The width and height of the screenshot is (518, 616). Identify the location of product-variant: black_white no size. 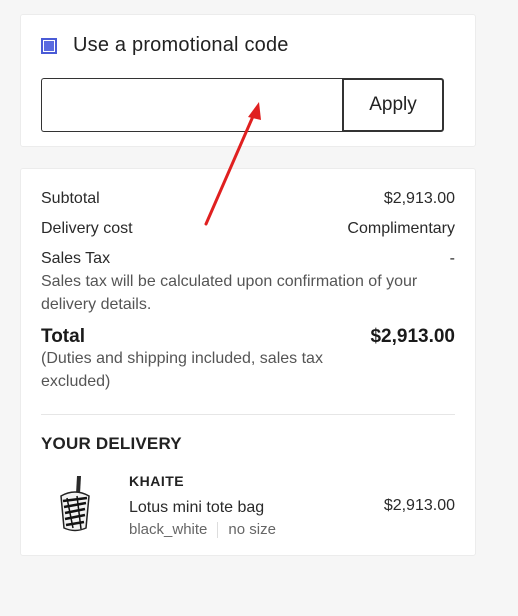
(202, 529).